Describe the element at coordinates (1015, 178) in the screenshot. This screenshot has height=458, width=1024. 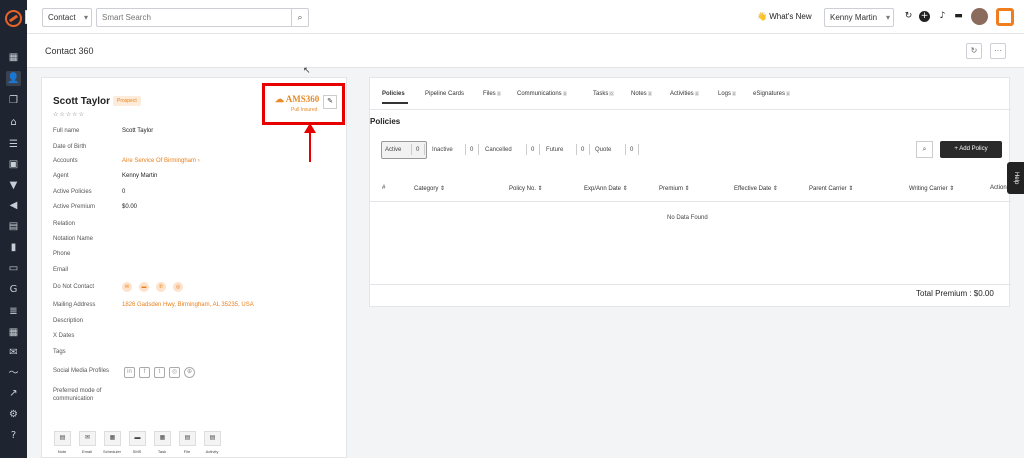
I see `help-button: Help` at that location.